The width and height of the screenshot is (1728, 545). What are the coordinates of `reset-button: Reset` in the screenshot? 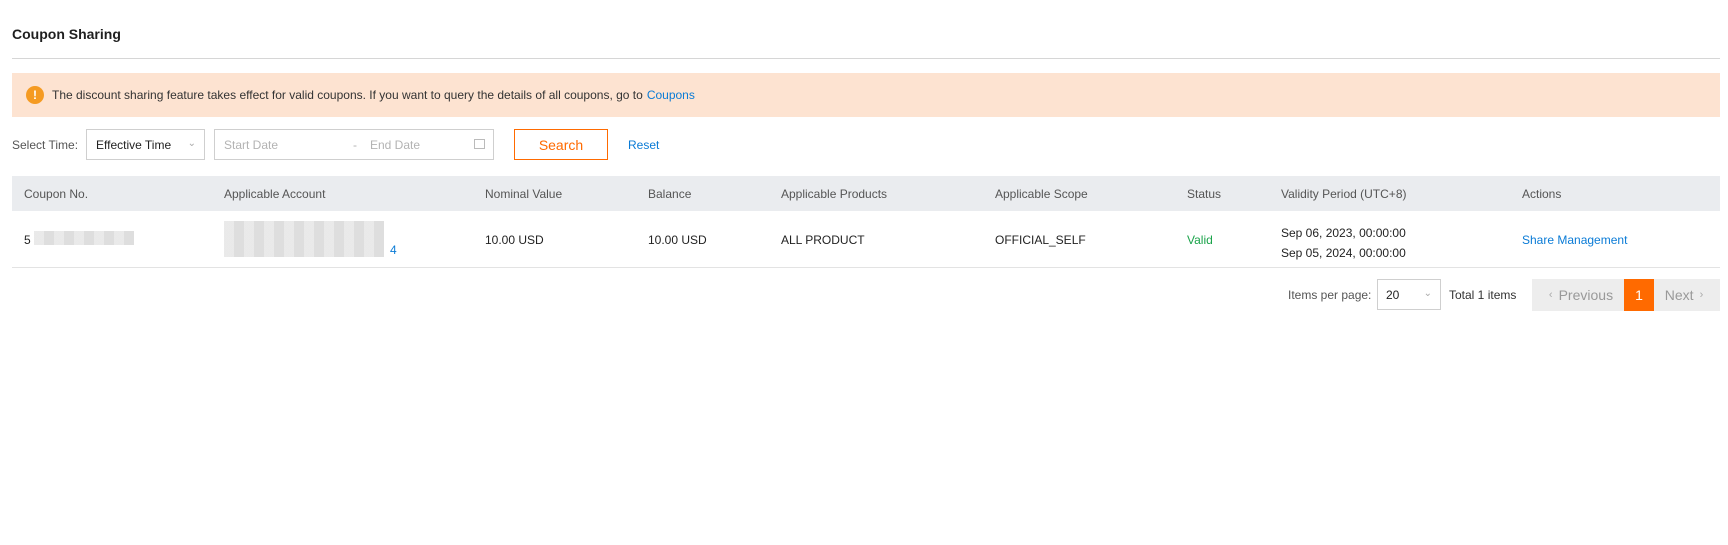 It's located at (643, 145).